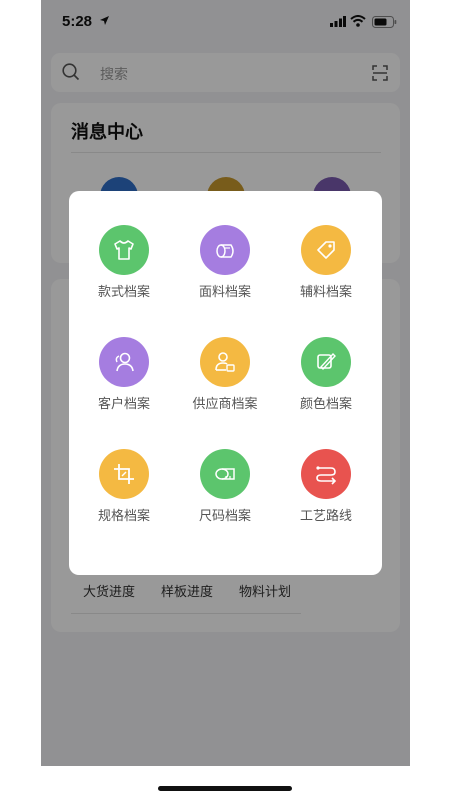  What do you see at coordinates (123, 516) in the screenshot?
I see `archive-item-label: 规格档案` at bounding box center [123, 516].